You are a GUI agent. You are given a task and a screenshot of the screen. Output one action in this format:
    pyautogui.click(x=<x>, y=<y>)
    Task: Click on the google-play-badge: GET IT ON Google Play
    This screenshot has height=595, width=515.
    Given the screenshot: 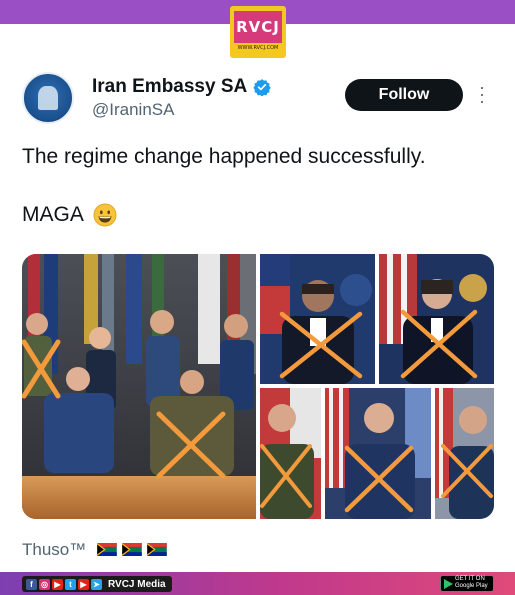 What is the action you would take?
    pyautogui.click(x=467, y=583)
    